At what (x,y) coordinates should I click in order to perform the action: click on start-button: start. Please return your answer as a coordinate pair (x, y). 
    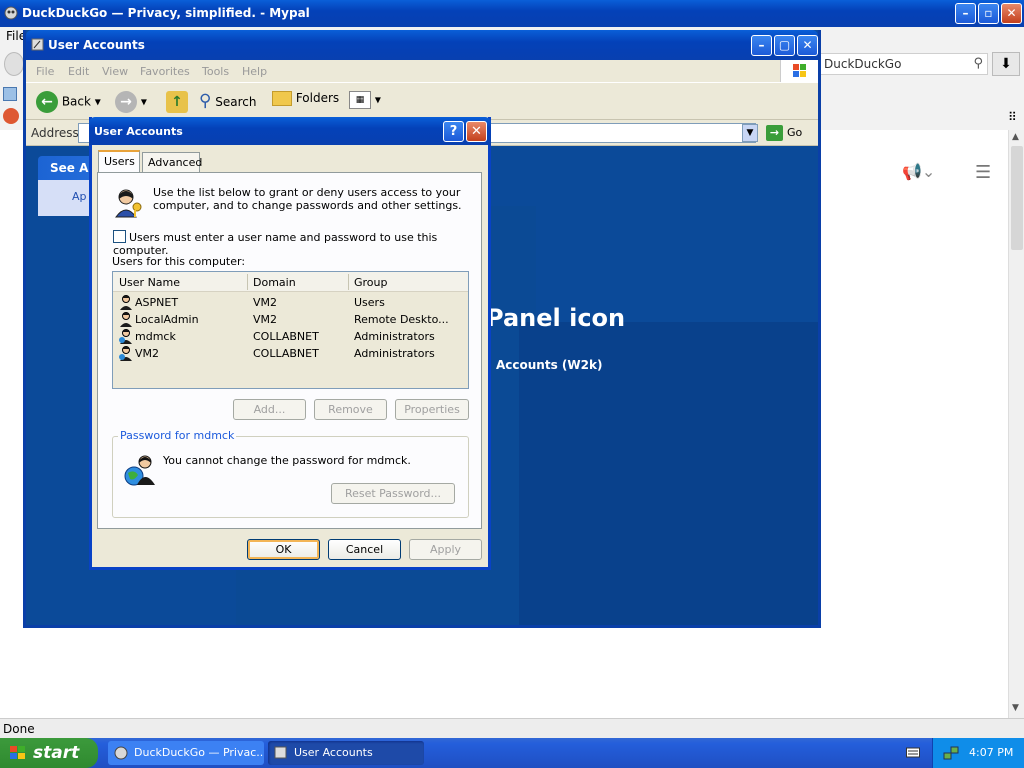
    Looking at the image, I should click on (49, 753).